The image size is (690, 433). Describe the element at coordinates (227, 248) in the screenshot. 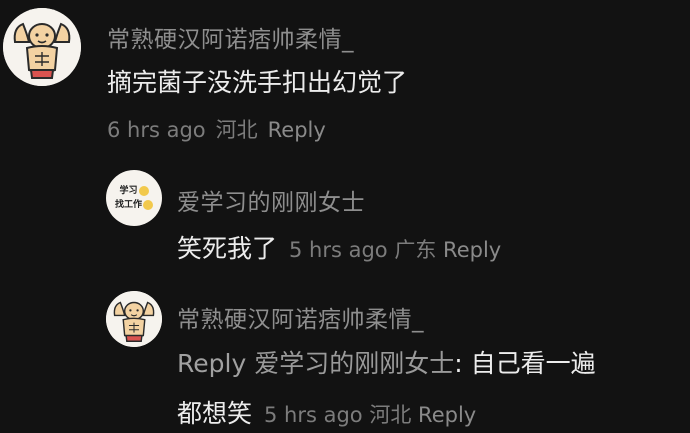

I see `reply-text: 笑死我了` at that location.